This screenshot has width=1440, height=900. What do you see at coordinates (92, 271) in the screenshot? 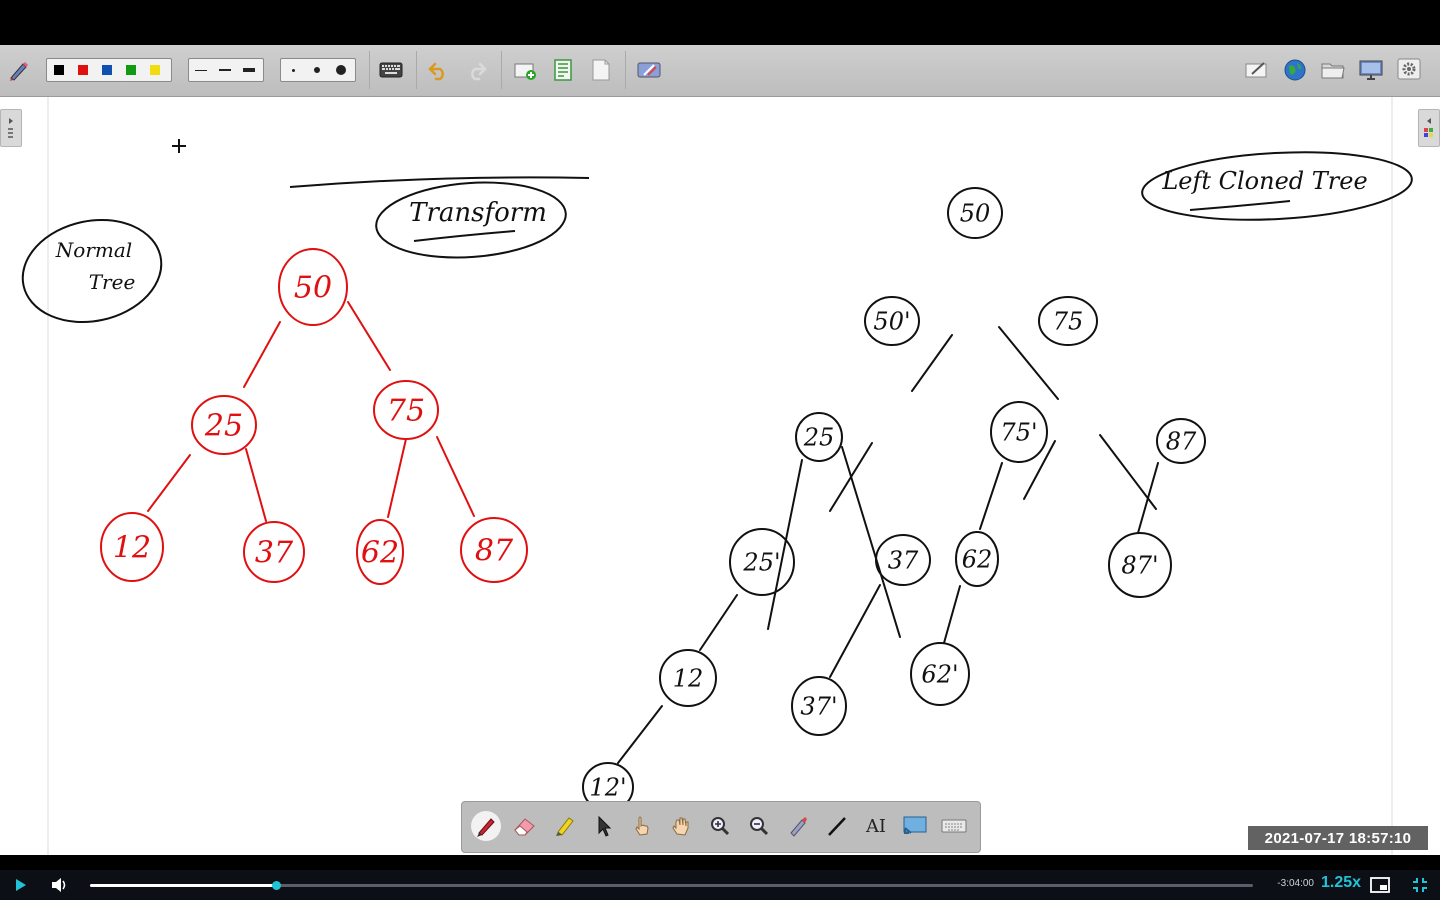
I see `normal-tree-label: Normal Tree` at bounding box center [92, 271].